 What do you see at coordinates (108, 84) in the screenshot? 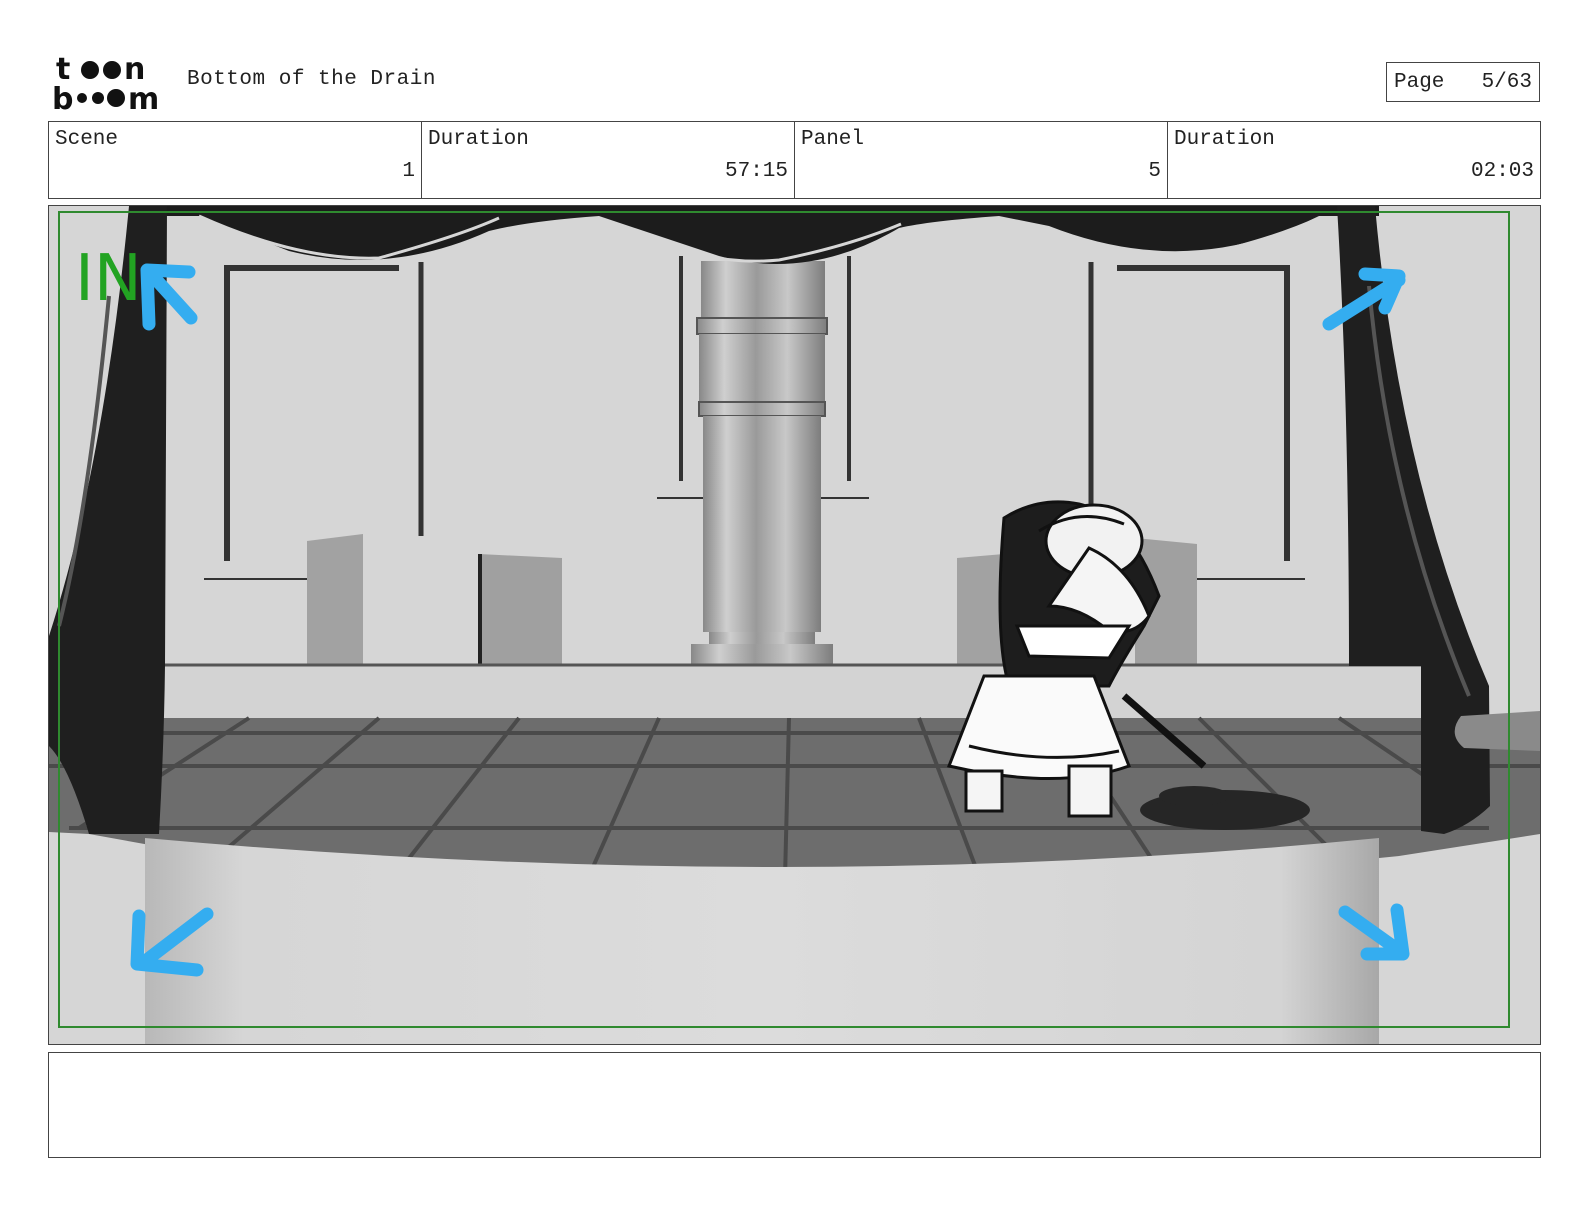
I see `toon-boom-logo: t n b m` at bounding box center [108, 84].